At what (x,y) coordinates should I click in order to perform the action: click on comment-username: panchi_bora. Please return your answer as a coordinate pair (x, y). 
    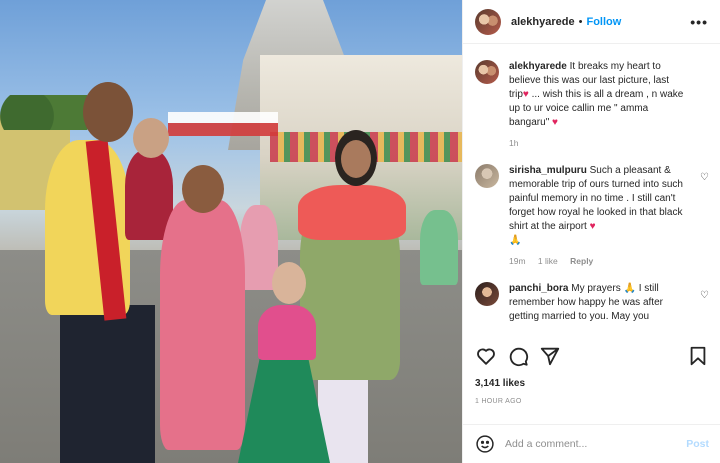
    Looking at the image, I should click on (538, 288).